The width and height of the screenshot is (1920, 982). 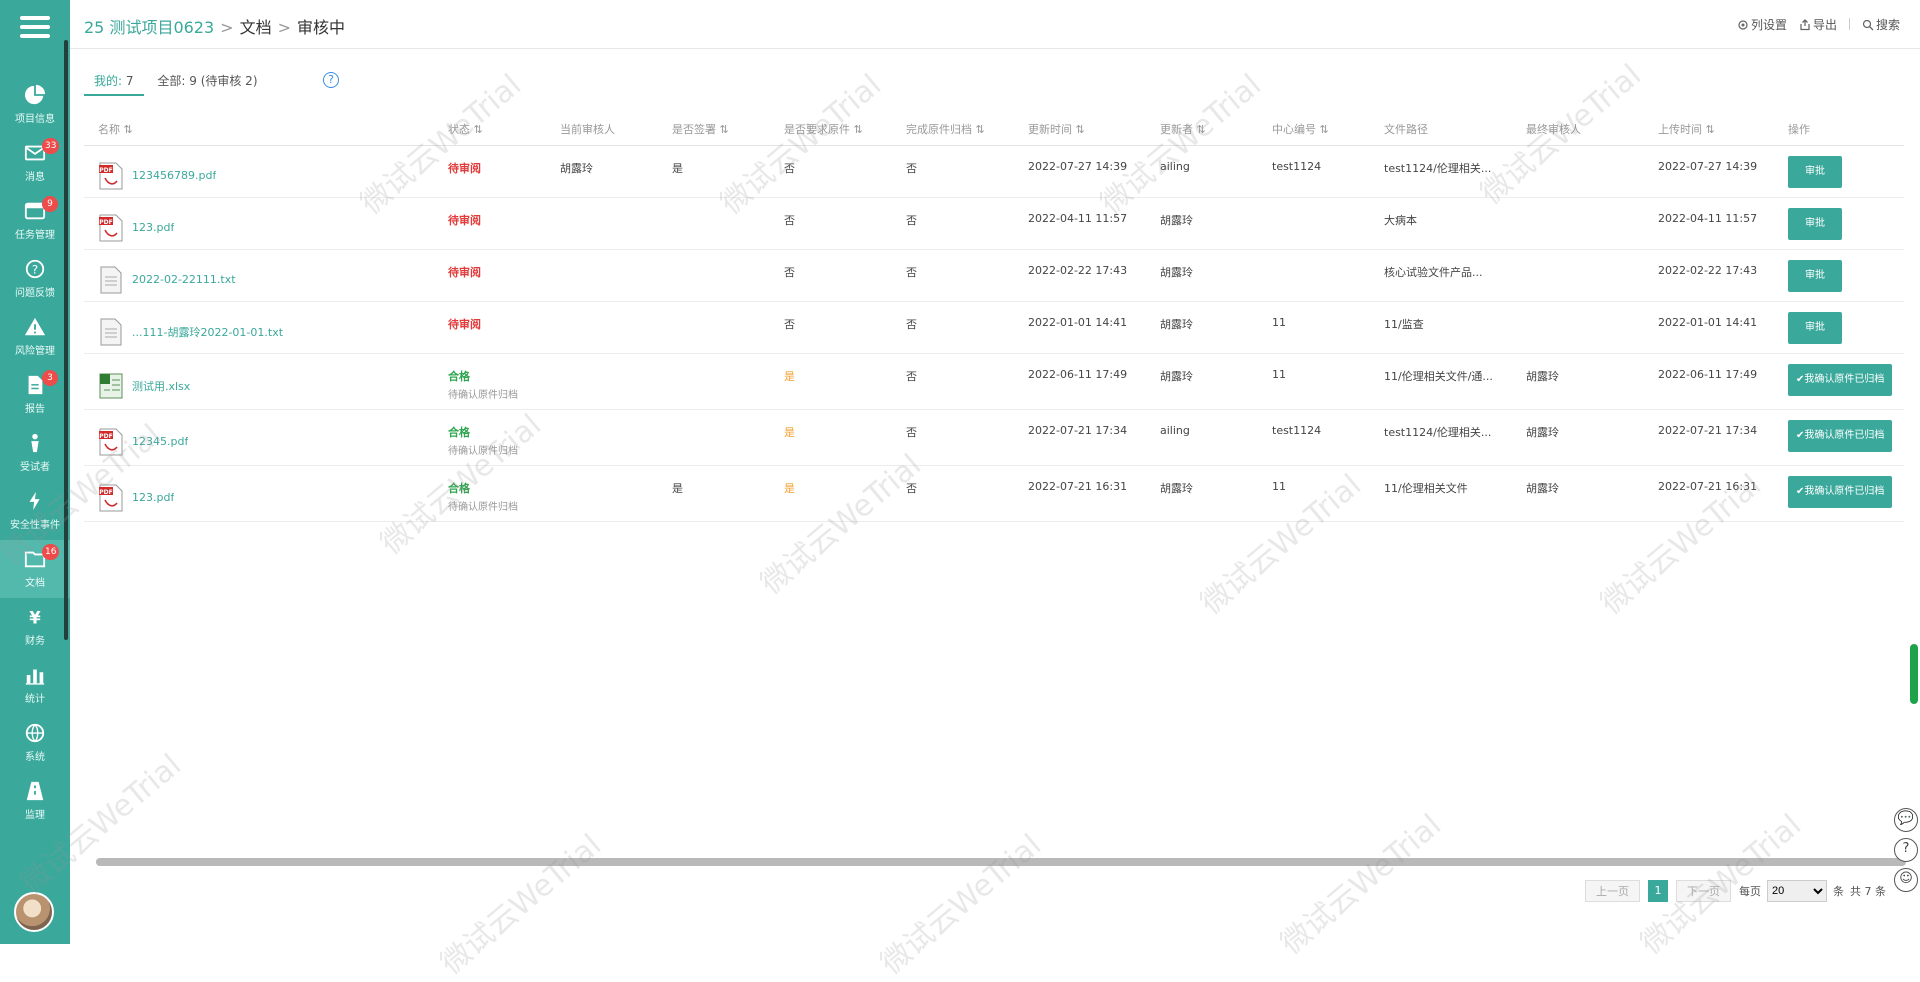 What do you see at coordinates (35, 453) in the screenshot?
I see `sidebar-item-subjects: 受试者` at bounding box center [35, 453].